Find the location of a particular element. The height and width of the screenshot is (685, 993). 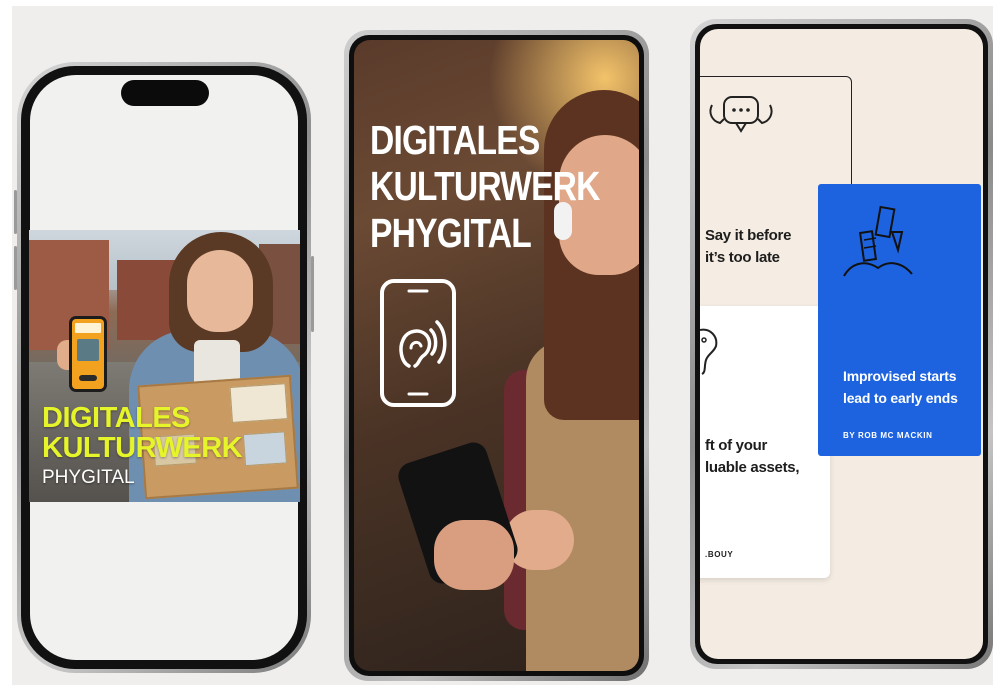

dynamic-island is located at coordinates (165, 93).